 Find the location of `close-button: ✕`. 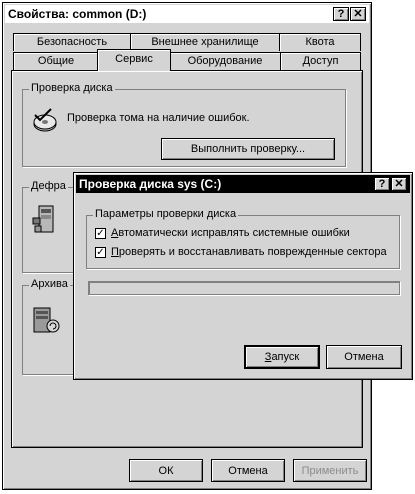

close-button: ✕ is located at coordinates (358, 14).